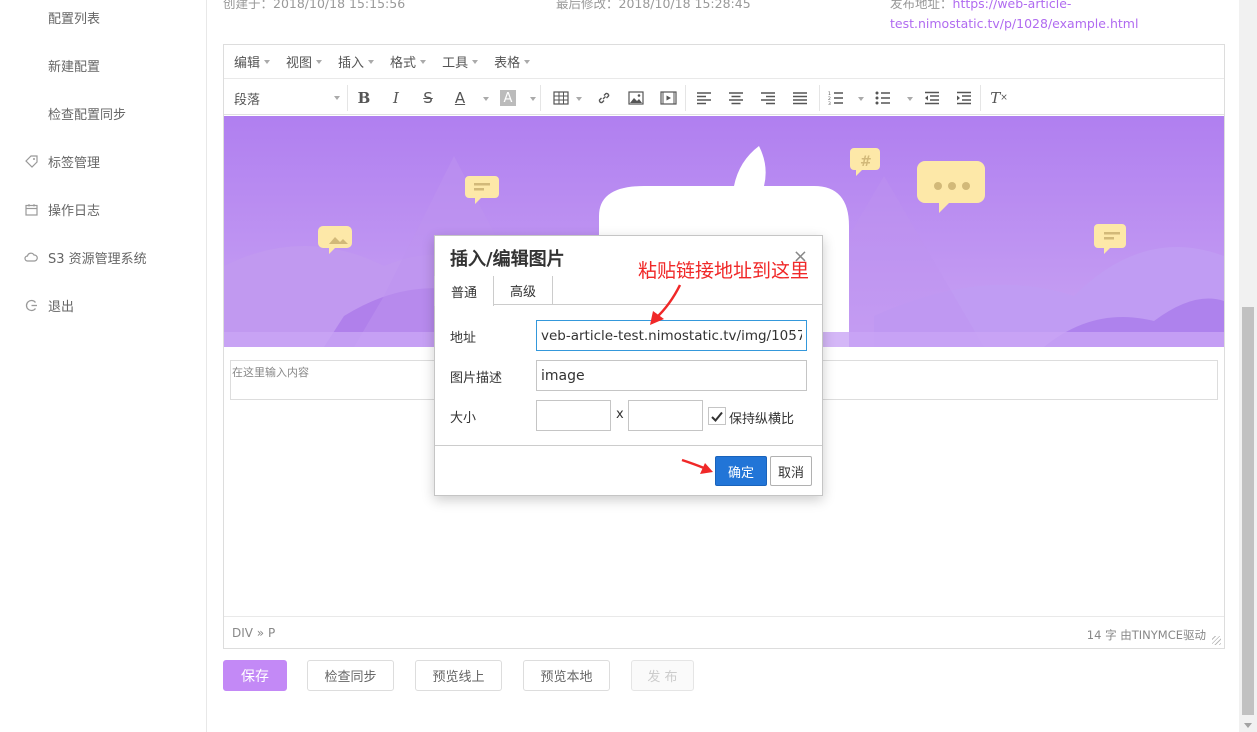  I want to click on preview-online-button: 预览线上, so click(458, 675).